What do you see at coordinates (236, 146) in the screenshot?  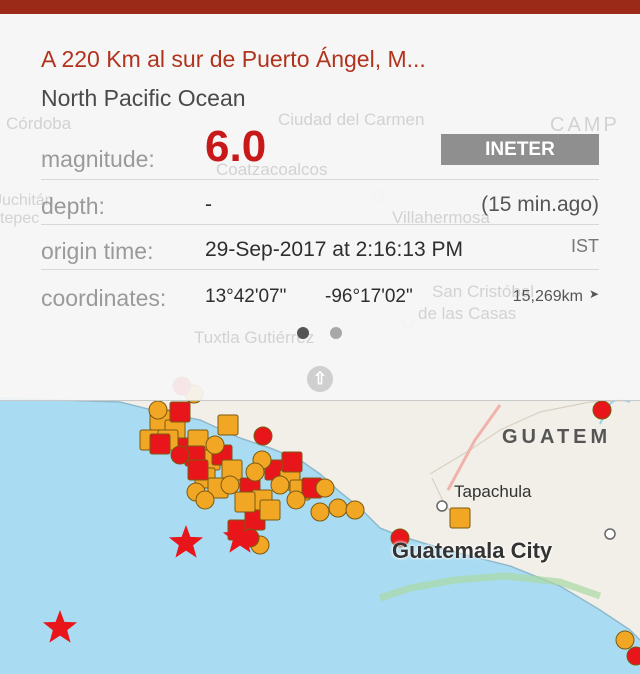 I see `magnitude-value: 6.0` at bounding box center [236, 146].